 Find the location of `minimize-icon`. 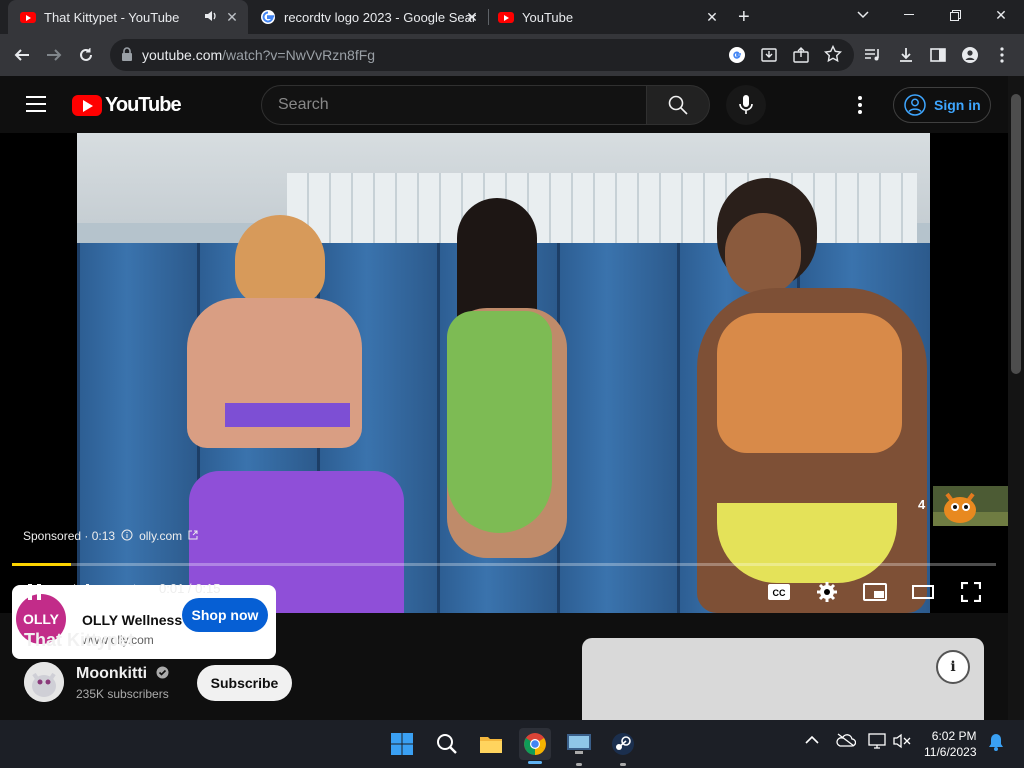

minimize-icon is located at coordinates (909, 15).